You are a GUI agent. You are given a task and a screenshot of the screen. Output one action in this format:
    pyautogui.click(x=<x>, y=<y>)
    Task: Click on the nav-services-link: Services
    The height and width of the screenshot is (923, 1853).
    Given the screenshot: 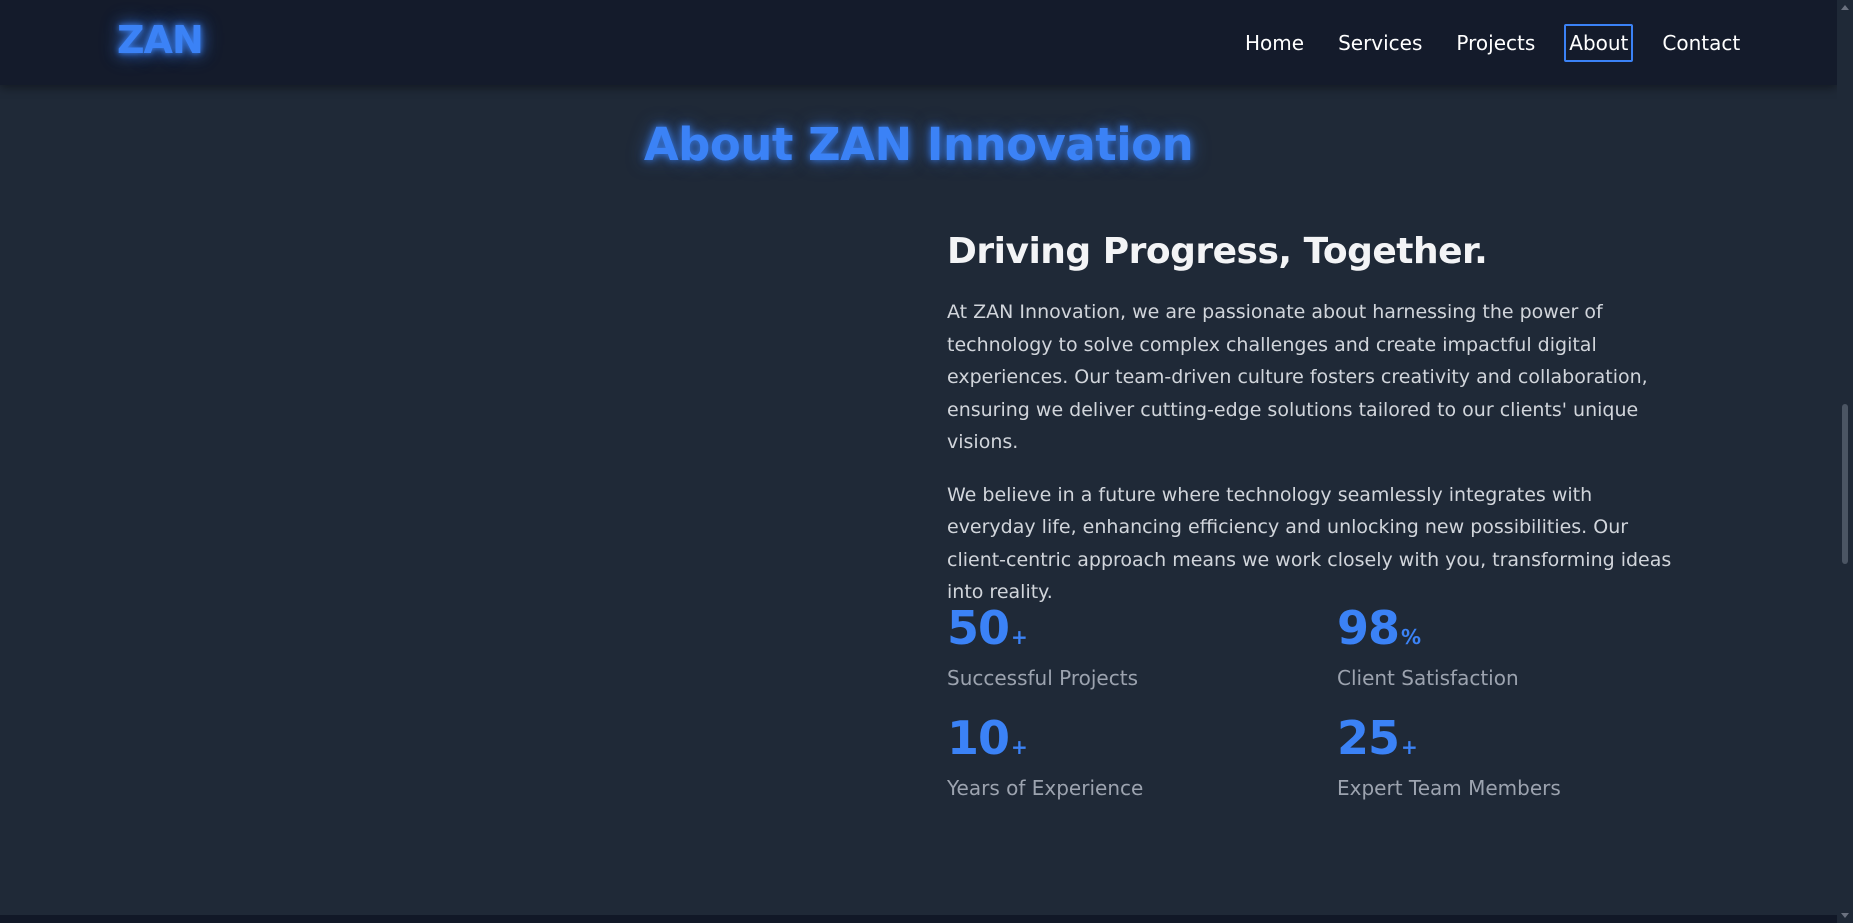 What is the action you would take?
    pyautogui.click(x=1380, y=43)
    